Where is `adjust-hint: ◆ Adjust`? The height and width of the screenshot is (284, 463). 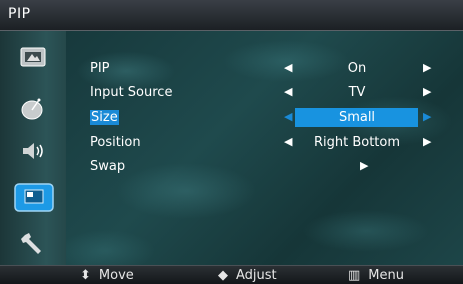
adjust-hint: ◆ Adjust is located at coordinates (247, 275).